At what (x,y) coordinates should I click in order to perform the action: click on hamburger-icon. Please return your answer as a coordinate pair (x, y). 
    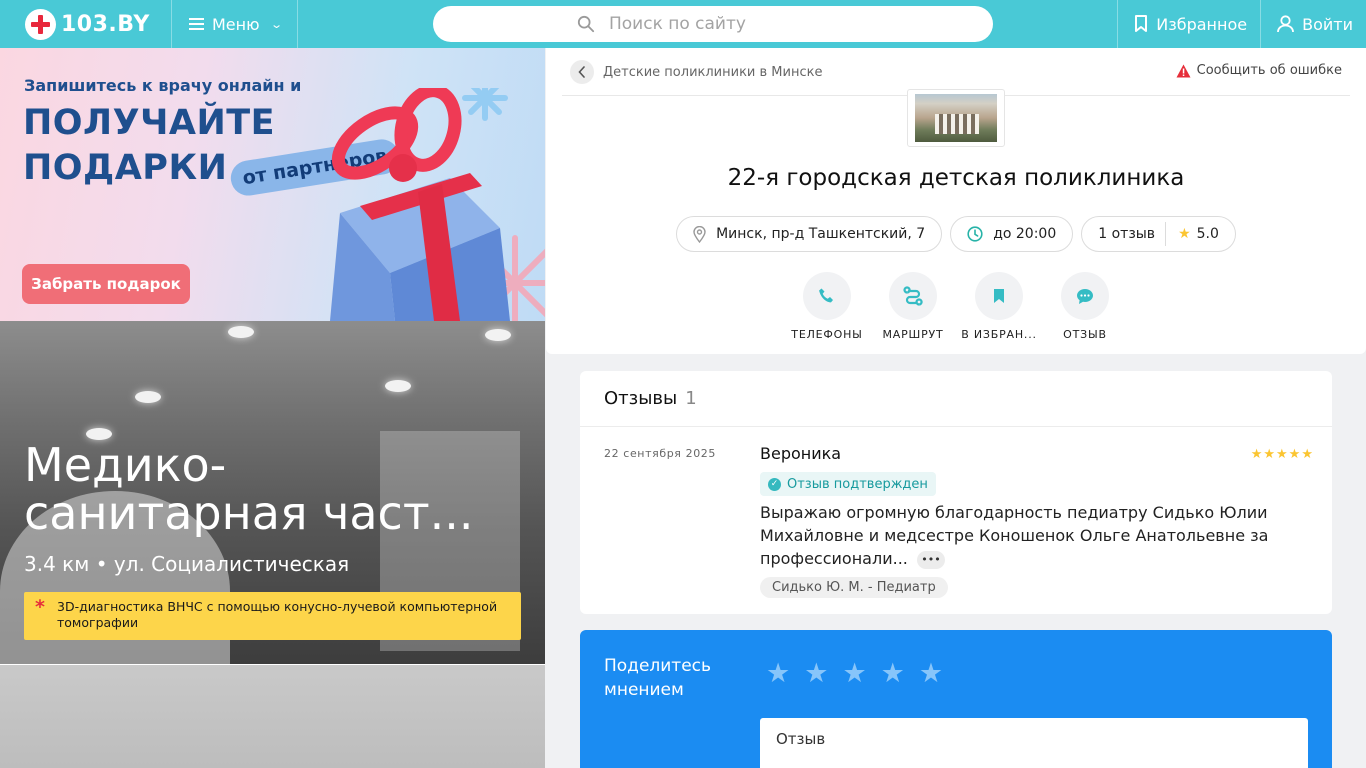
    Looking at the image, I should click on (196, 24).